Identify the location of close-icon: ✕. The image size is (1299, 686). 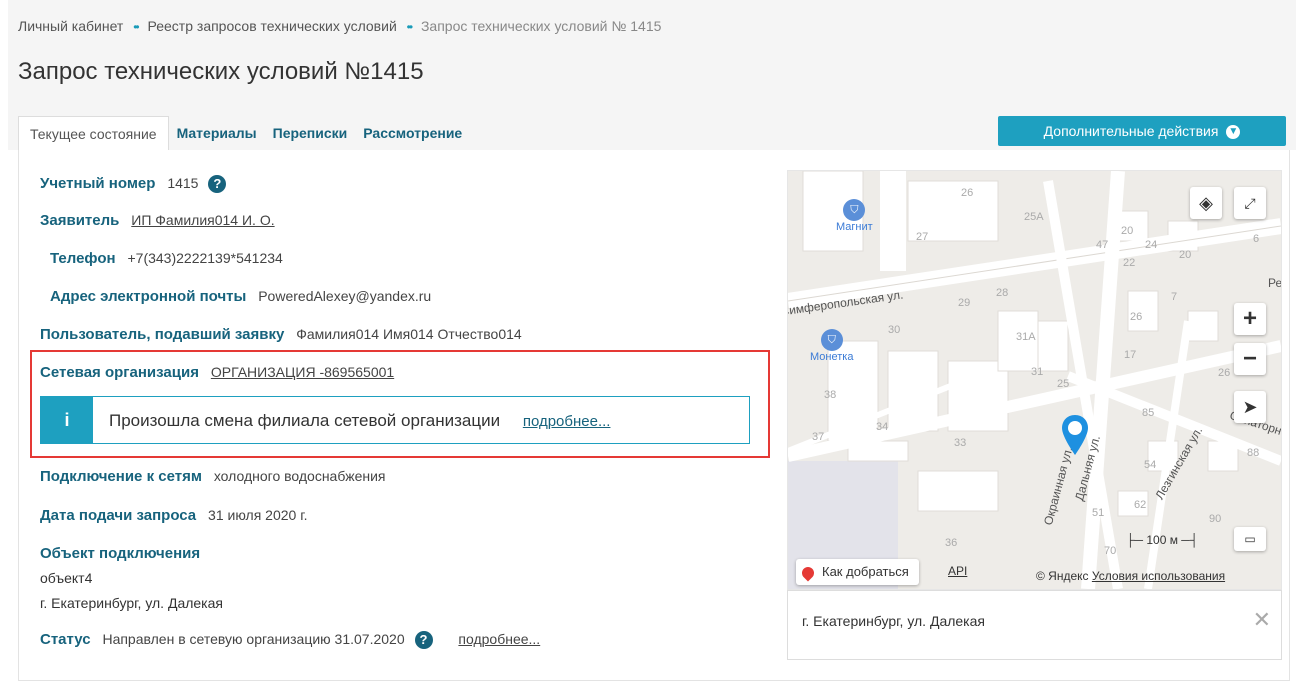
(1262, 620).